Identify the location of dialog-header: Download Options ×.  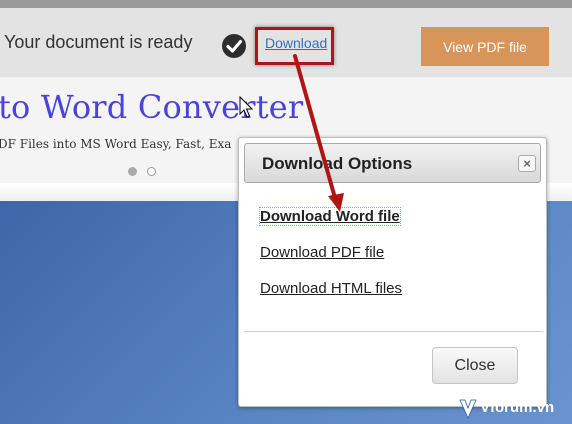
(392, 163).